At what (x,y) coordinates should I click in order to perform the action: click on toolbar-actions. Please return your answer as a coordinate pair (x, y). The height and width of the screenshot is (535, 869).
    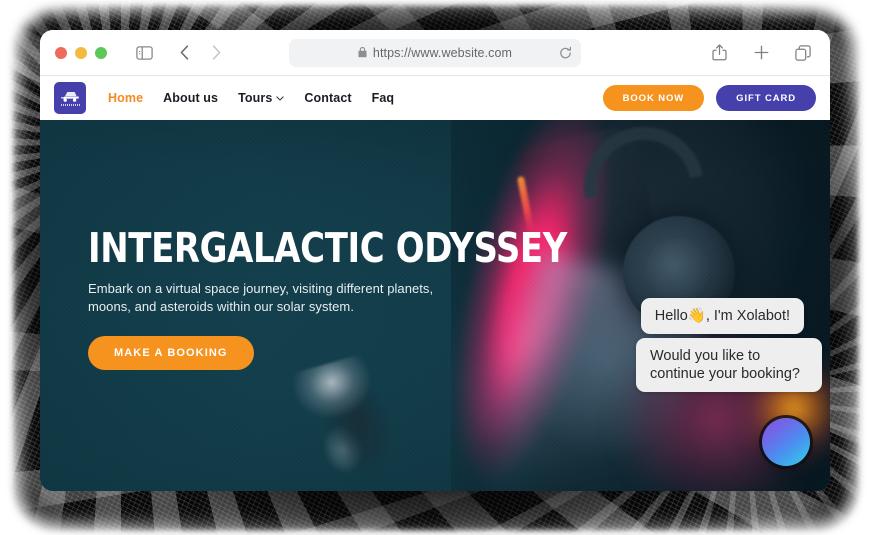
    Looking at the image, I should click on (761, 53).